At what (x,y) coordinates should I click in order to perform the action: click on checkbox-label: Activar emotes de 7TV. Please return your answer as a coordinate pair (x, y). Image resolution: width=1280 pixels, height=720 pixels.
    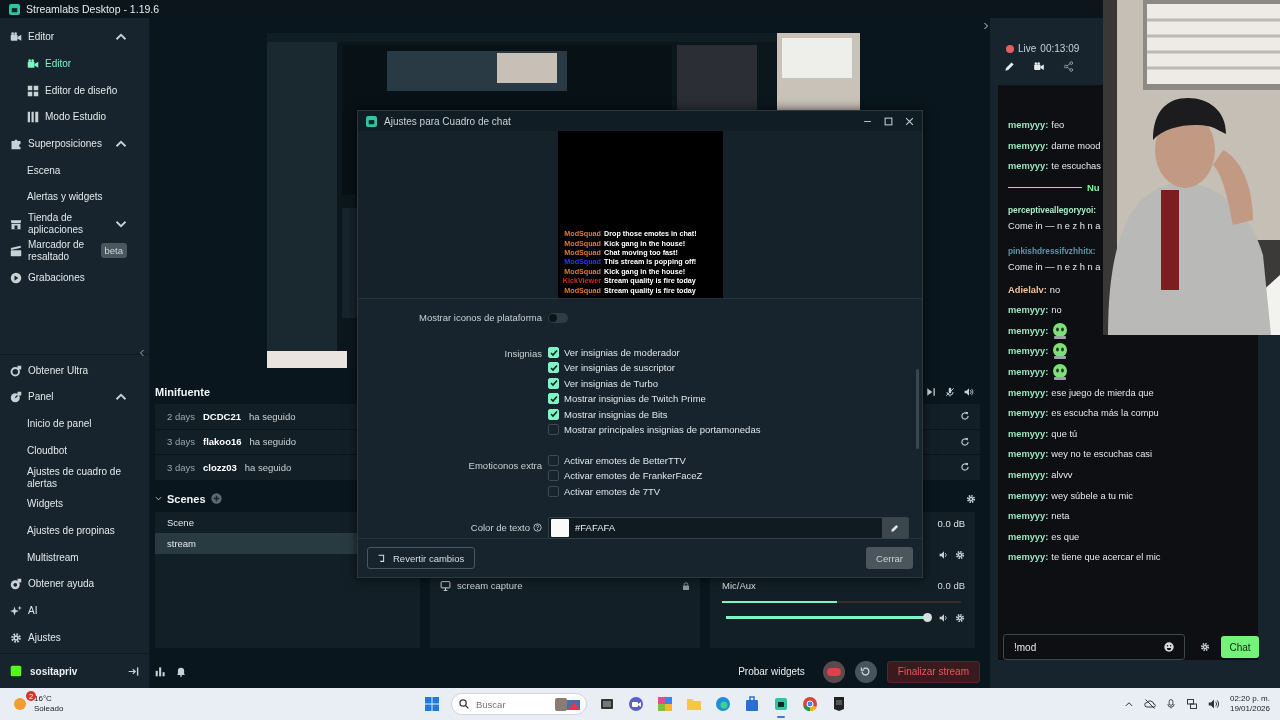
    Looking at the image, I should click on (612, 491).